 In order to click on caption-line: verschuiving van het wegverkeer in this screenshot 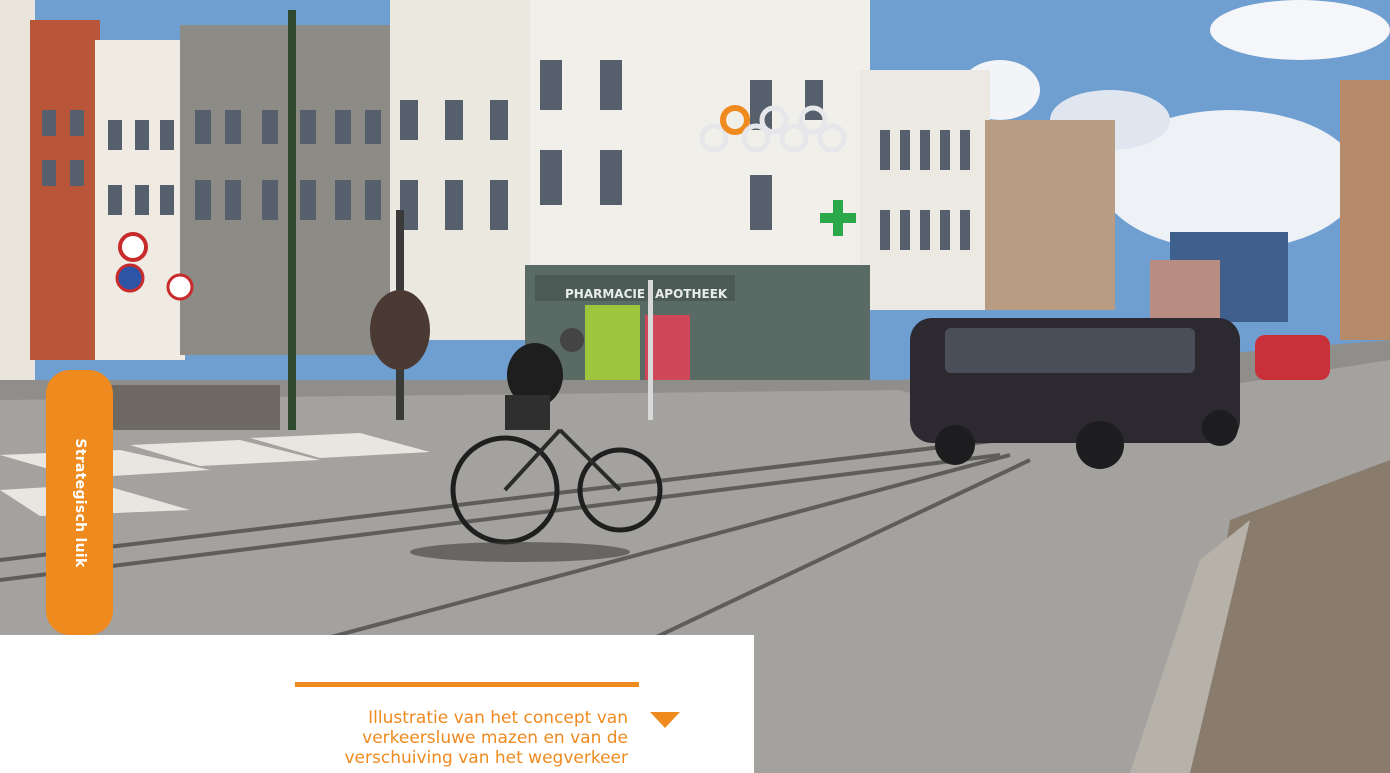, I will do `click(486, 758)`.